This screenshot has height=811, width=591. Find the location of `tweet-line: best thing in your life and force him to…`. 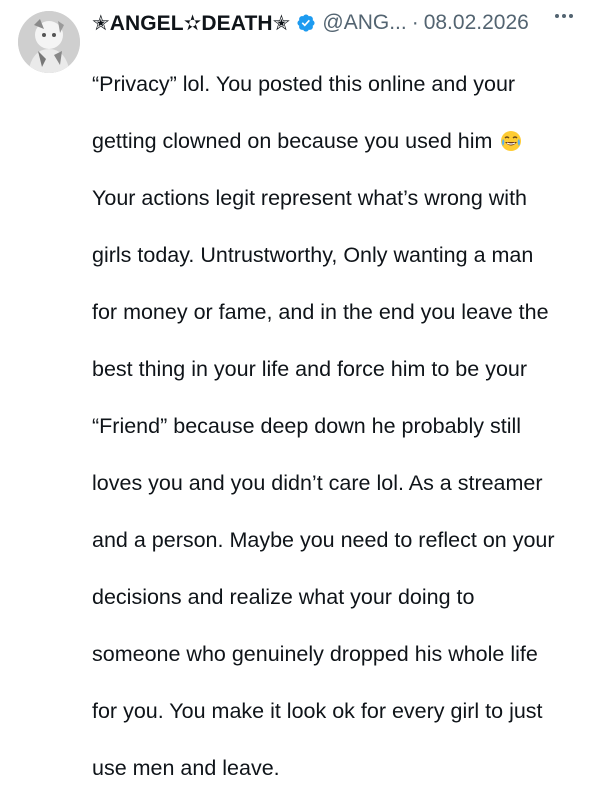

tweet-line: best thing in your life and force him to… is located at coordinates (310, 368).